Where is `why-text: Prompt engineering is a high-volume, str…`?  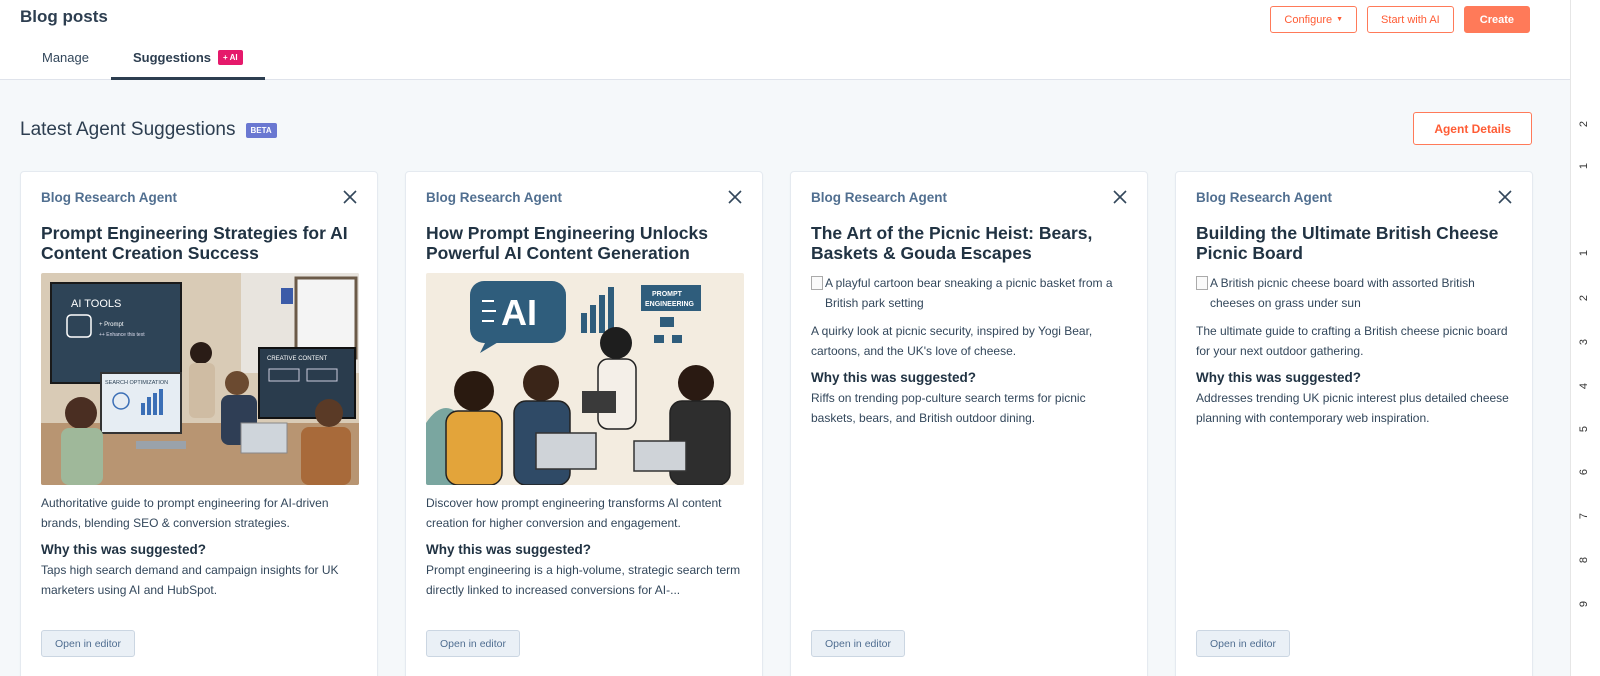
why-text: Prompt engineering is a high-volume, str… is located at coordinates (583, 580).